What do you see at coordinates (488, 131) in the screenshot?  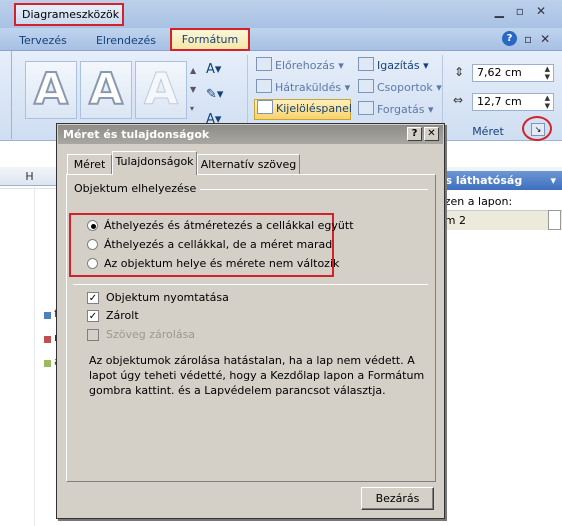 I see `size-group-label: Méret` at bounding box center [488, 131].